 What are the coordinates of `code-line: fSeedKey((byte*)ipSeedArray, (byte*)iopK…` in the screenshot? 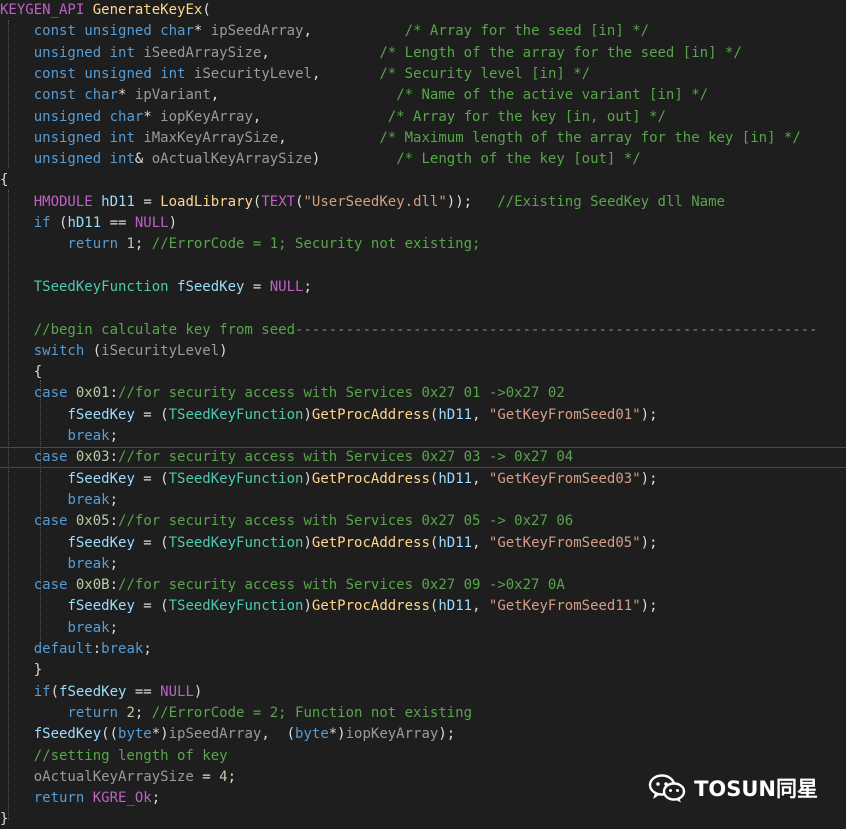 It's located at (423, 734).